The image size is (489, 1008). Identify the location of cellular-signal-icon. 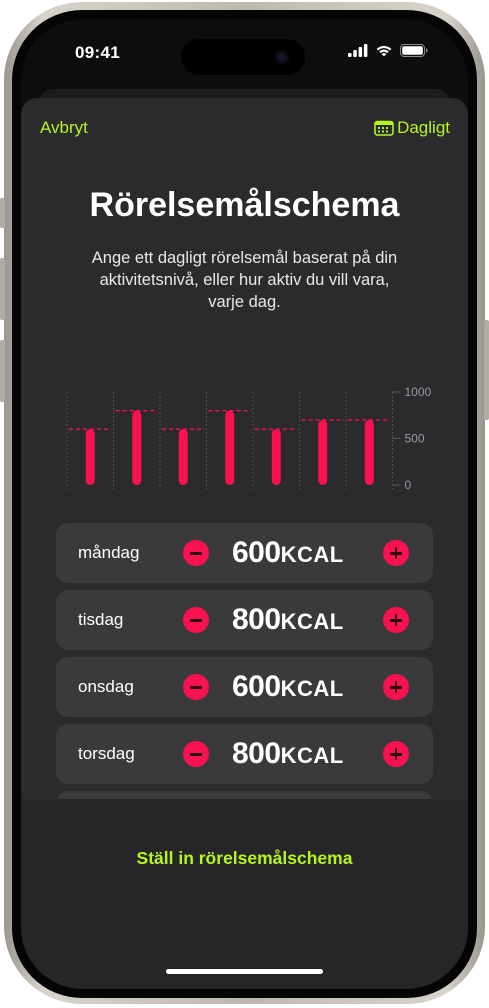
(358, 50).